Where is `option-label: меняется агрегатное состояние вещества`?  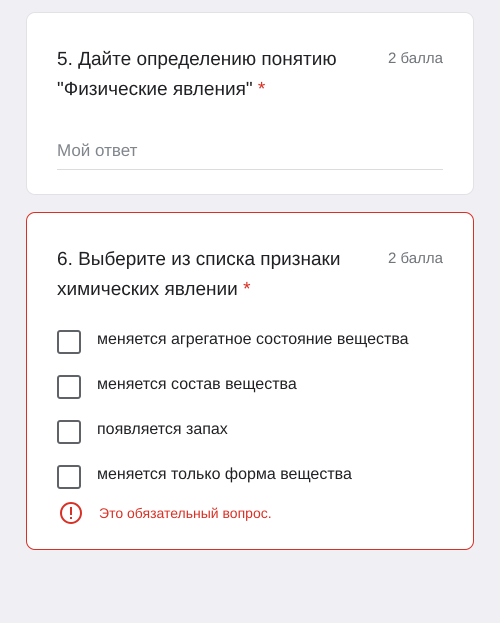
option-label: меняется агрегатное состояние вещества is located at coordinates (253, 340).